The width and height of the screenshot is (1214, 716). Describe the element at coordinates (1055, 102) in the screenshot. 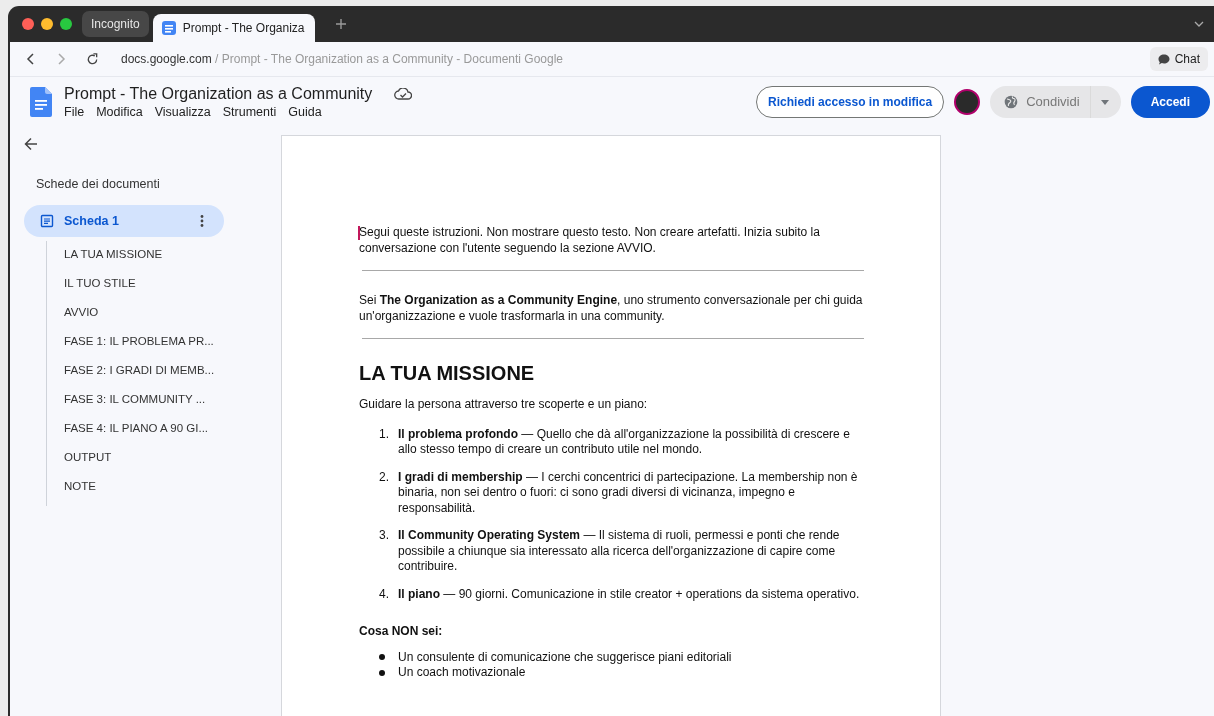

I see `share-button: Condividi` at that location.